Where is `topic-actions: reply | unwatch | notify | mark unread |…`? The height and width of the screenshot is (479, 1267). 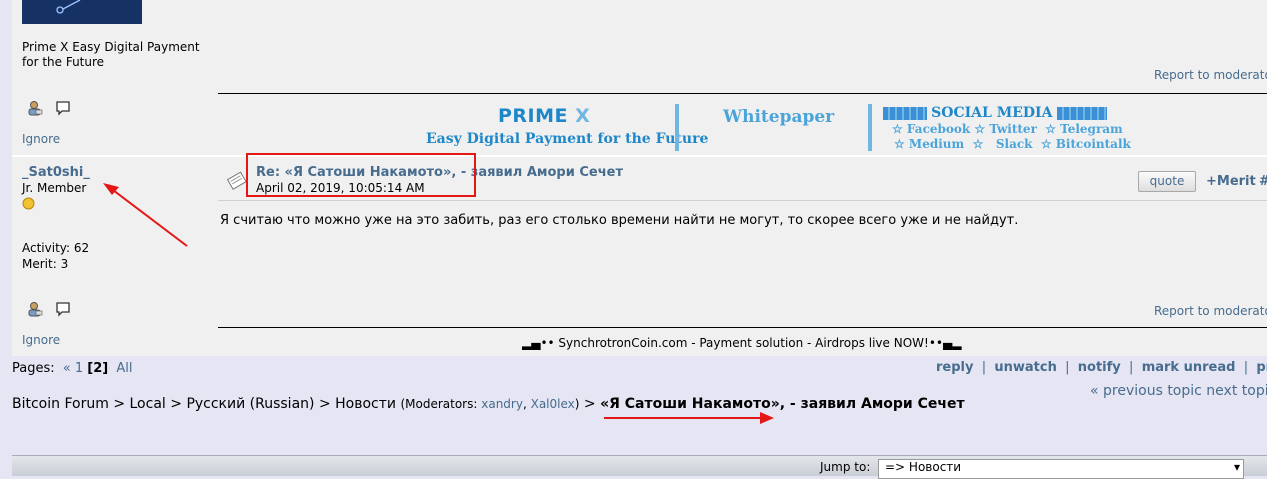
topic-actions: reply | unwatch | notify | mark unread |… is located at coordinates (1101, 367).